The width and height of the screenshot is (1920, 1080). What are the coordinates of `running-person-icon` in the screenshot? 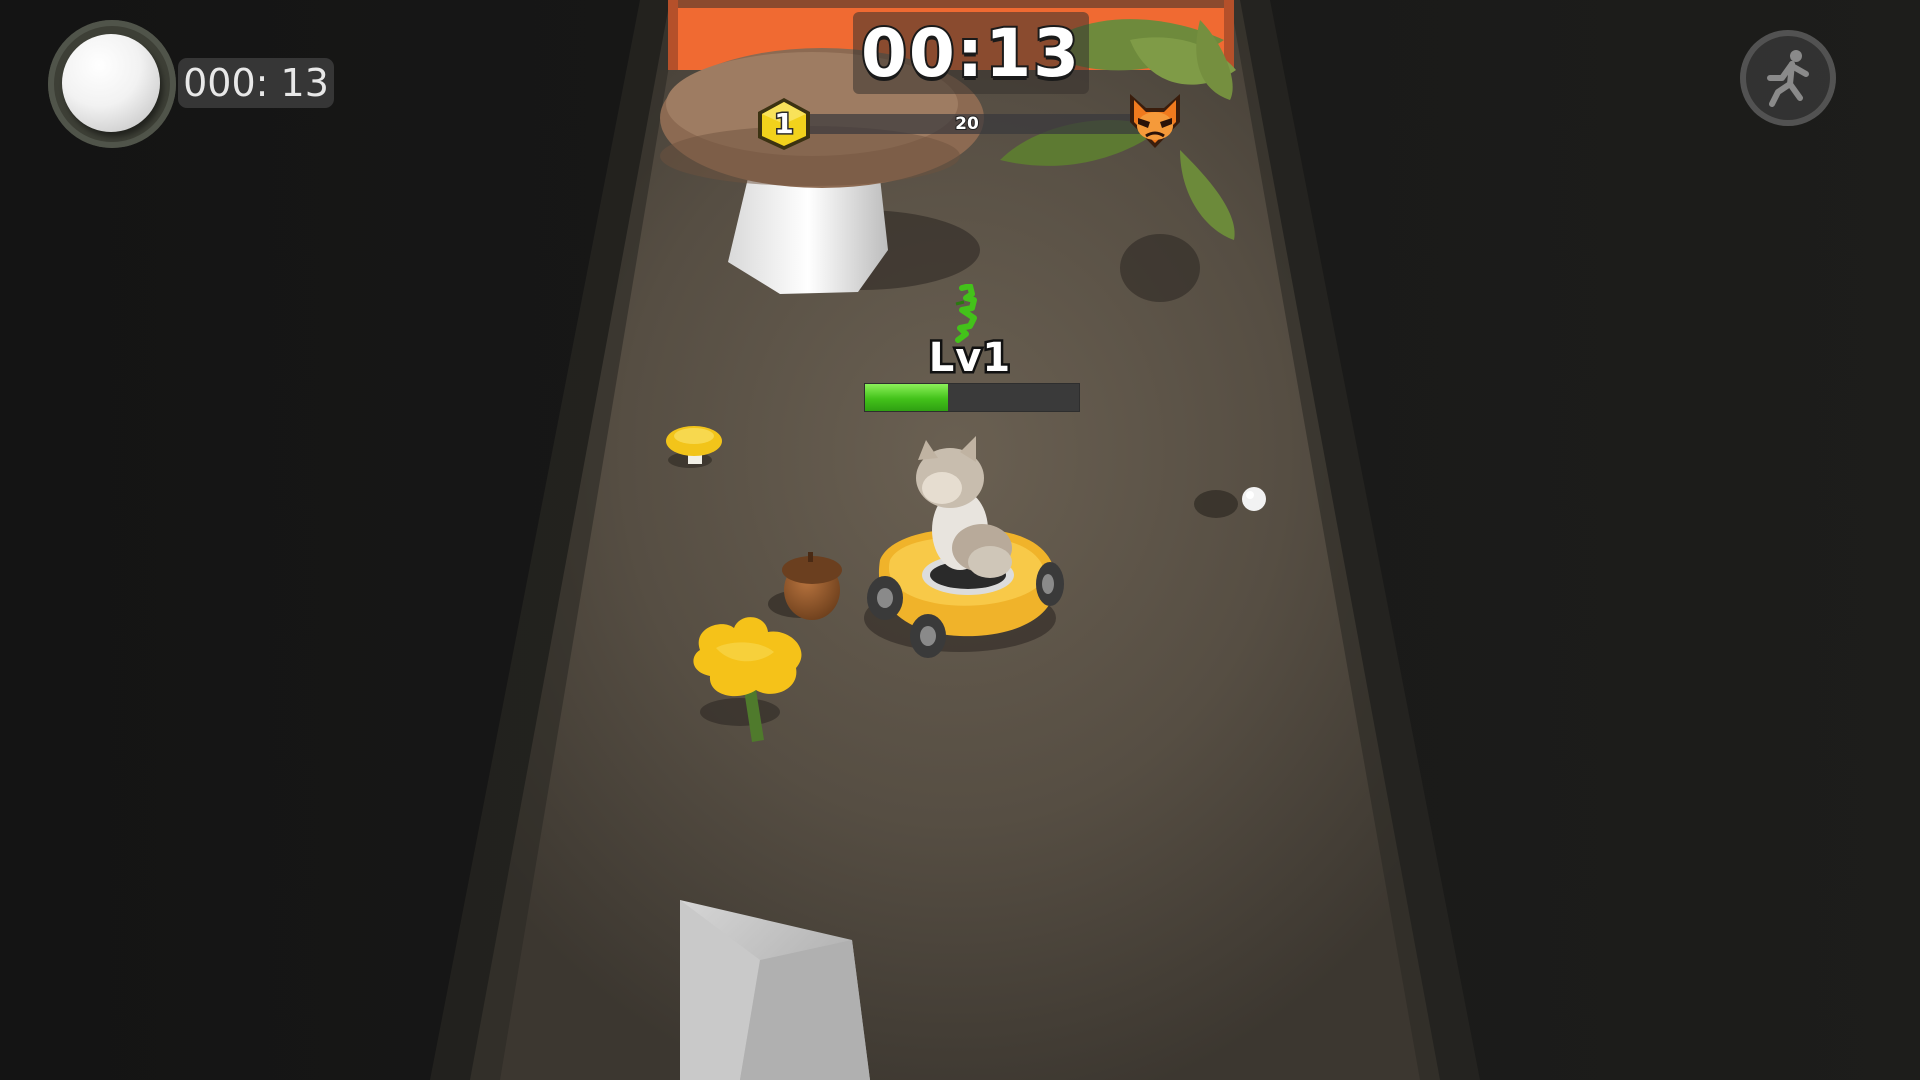 It's located at (1788, 78).